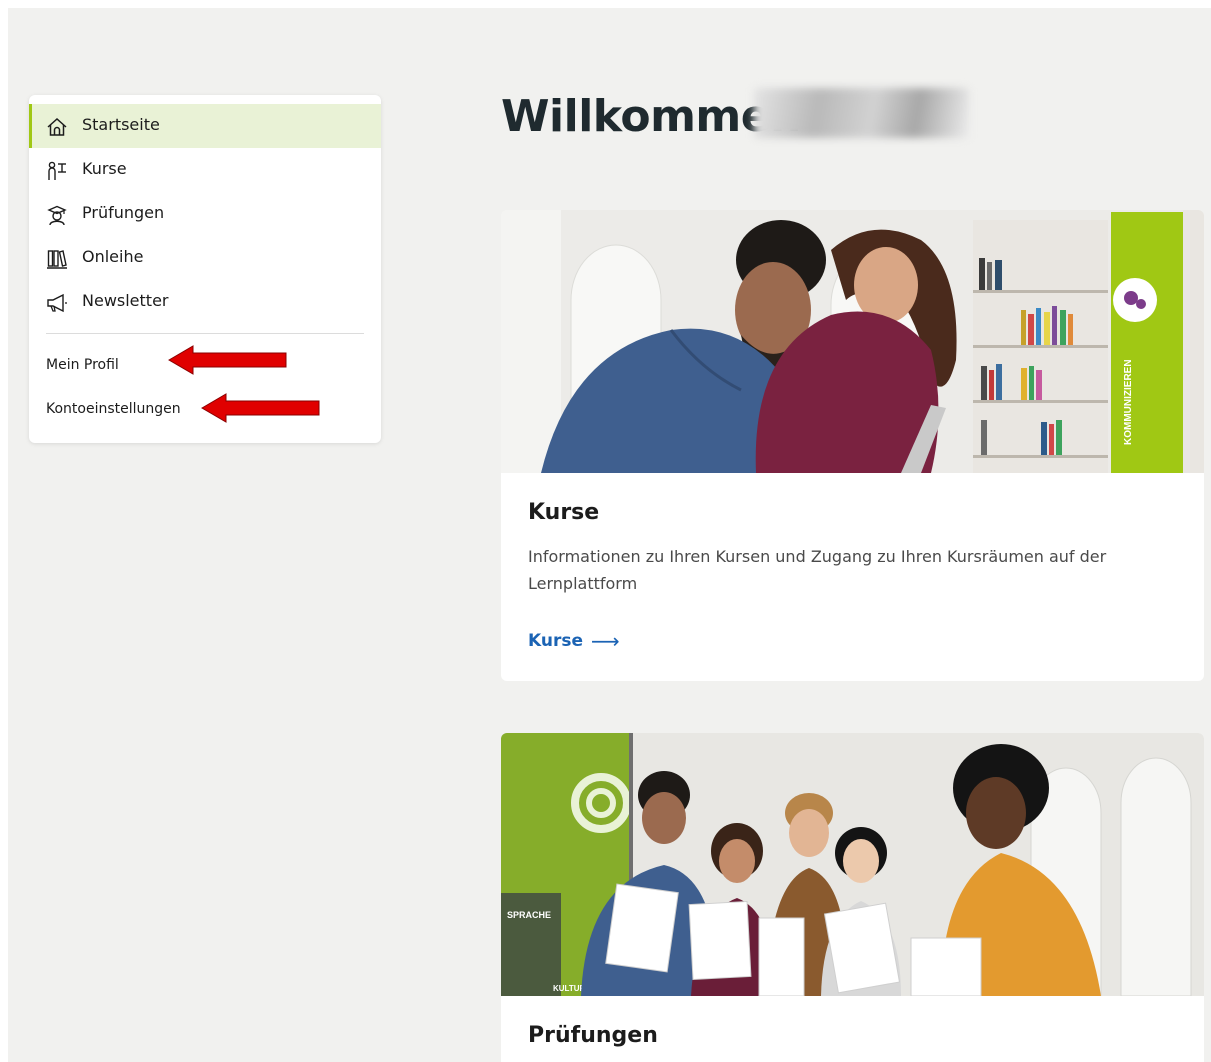  Describe the element at coordinates (861, 113) in the screenshot. I see `blurred-user-name` at that location.